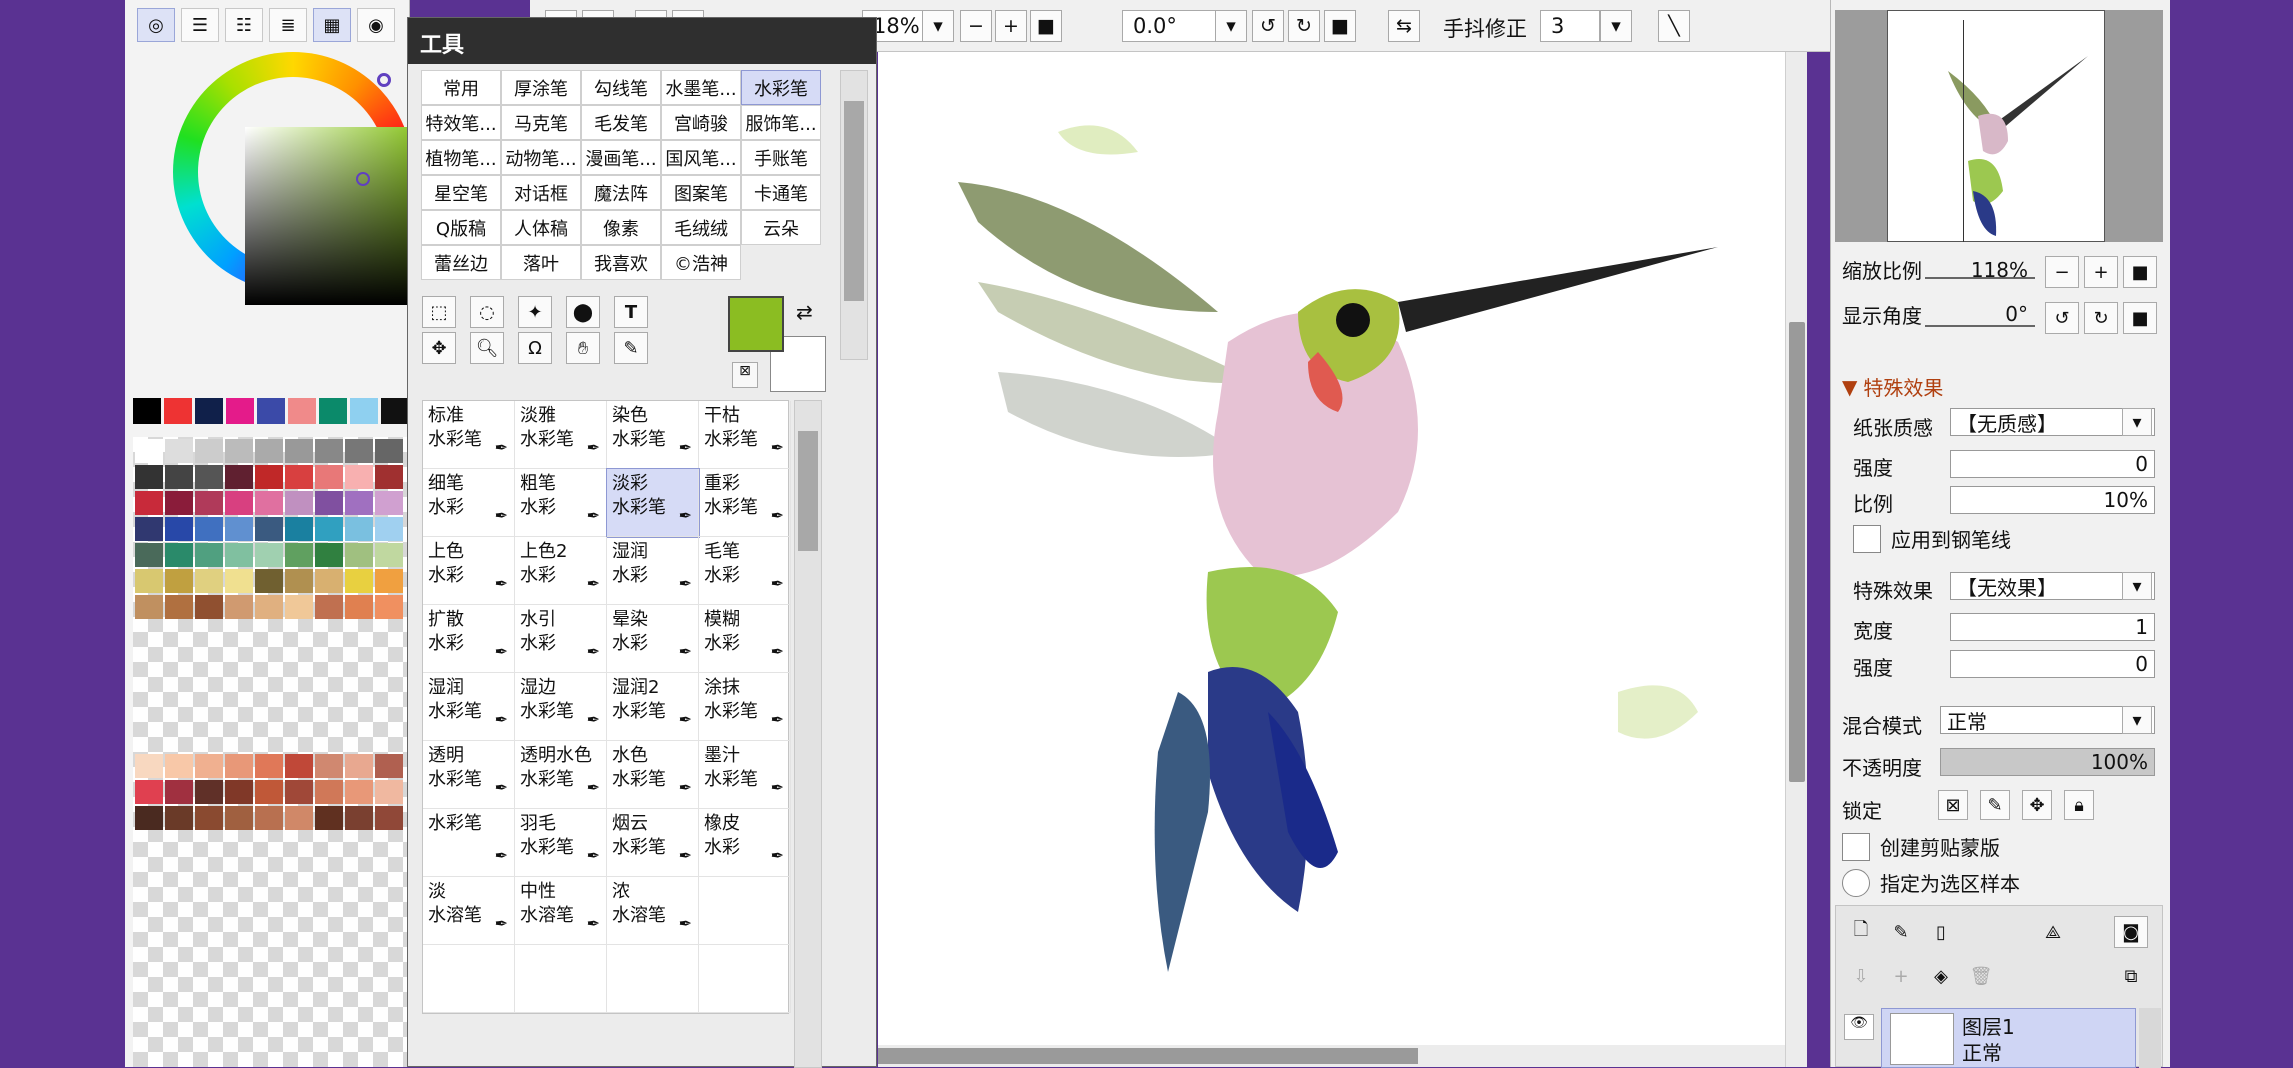  Describe the element at coordinates (1340, 26) in the screenshot. I see `rotate-reset-icon: ■` at that location.